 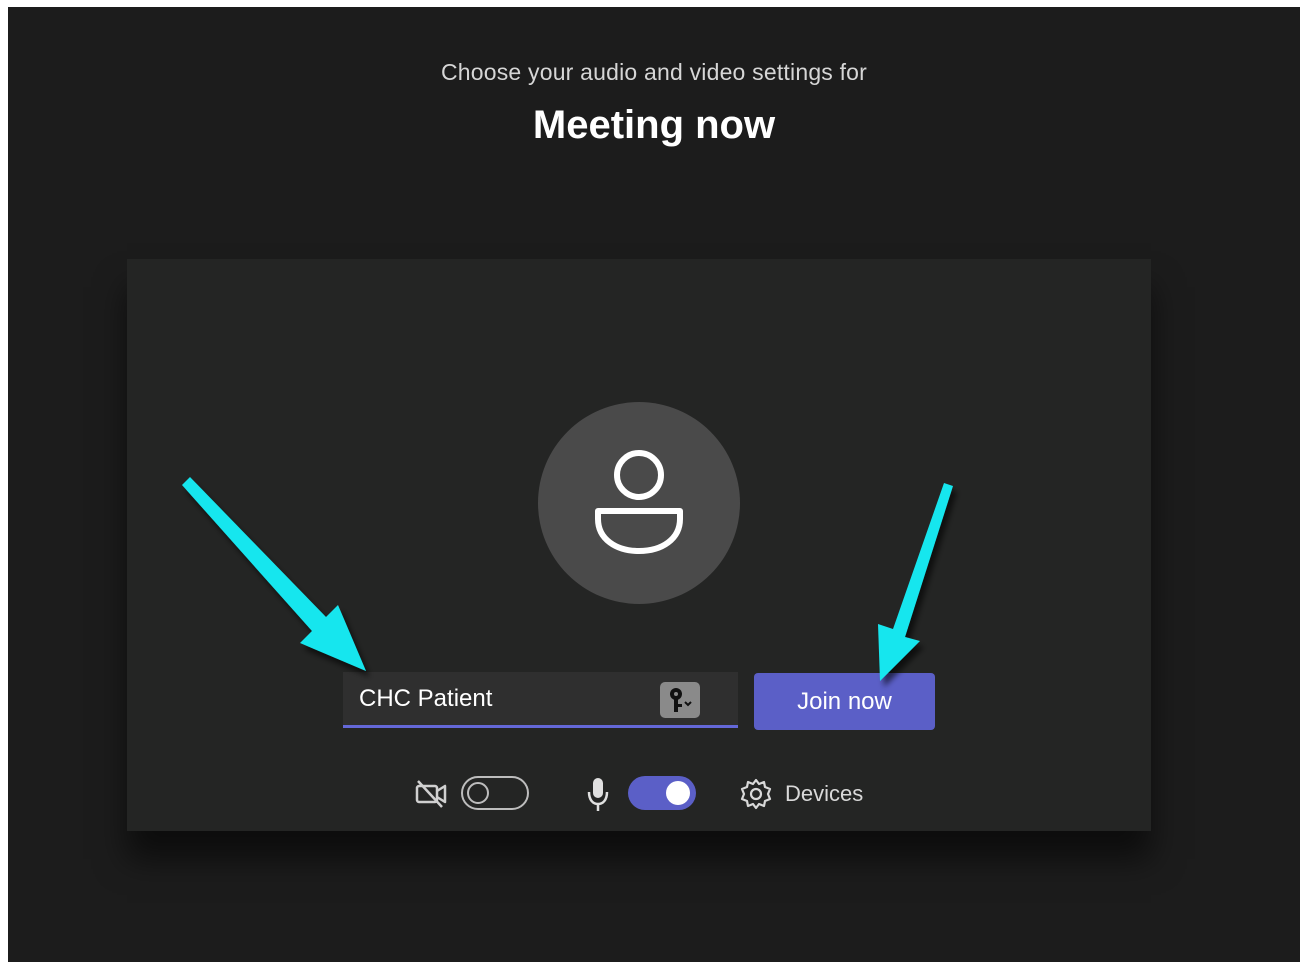 What do you see at coordinates (756, 794) in the screenshot?
I see `gear-icon` at bounding box center [756, 794].